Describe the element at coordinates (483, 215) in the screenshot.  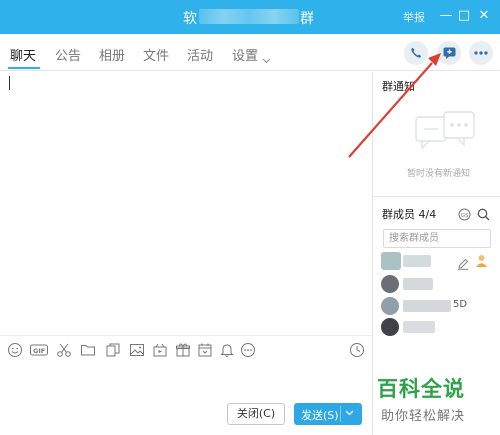
I see `members-search-icon` at that location.